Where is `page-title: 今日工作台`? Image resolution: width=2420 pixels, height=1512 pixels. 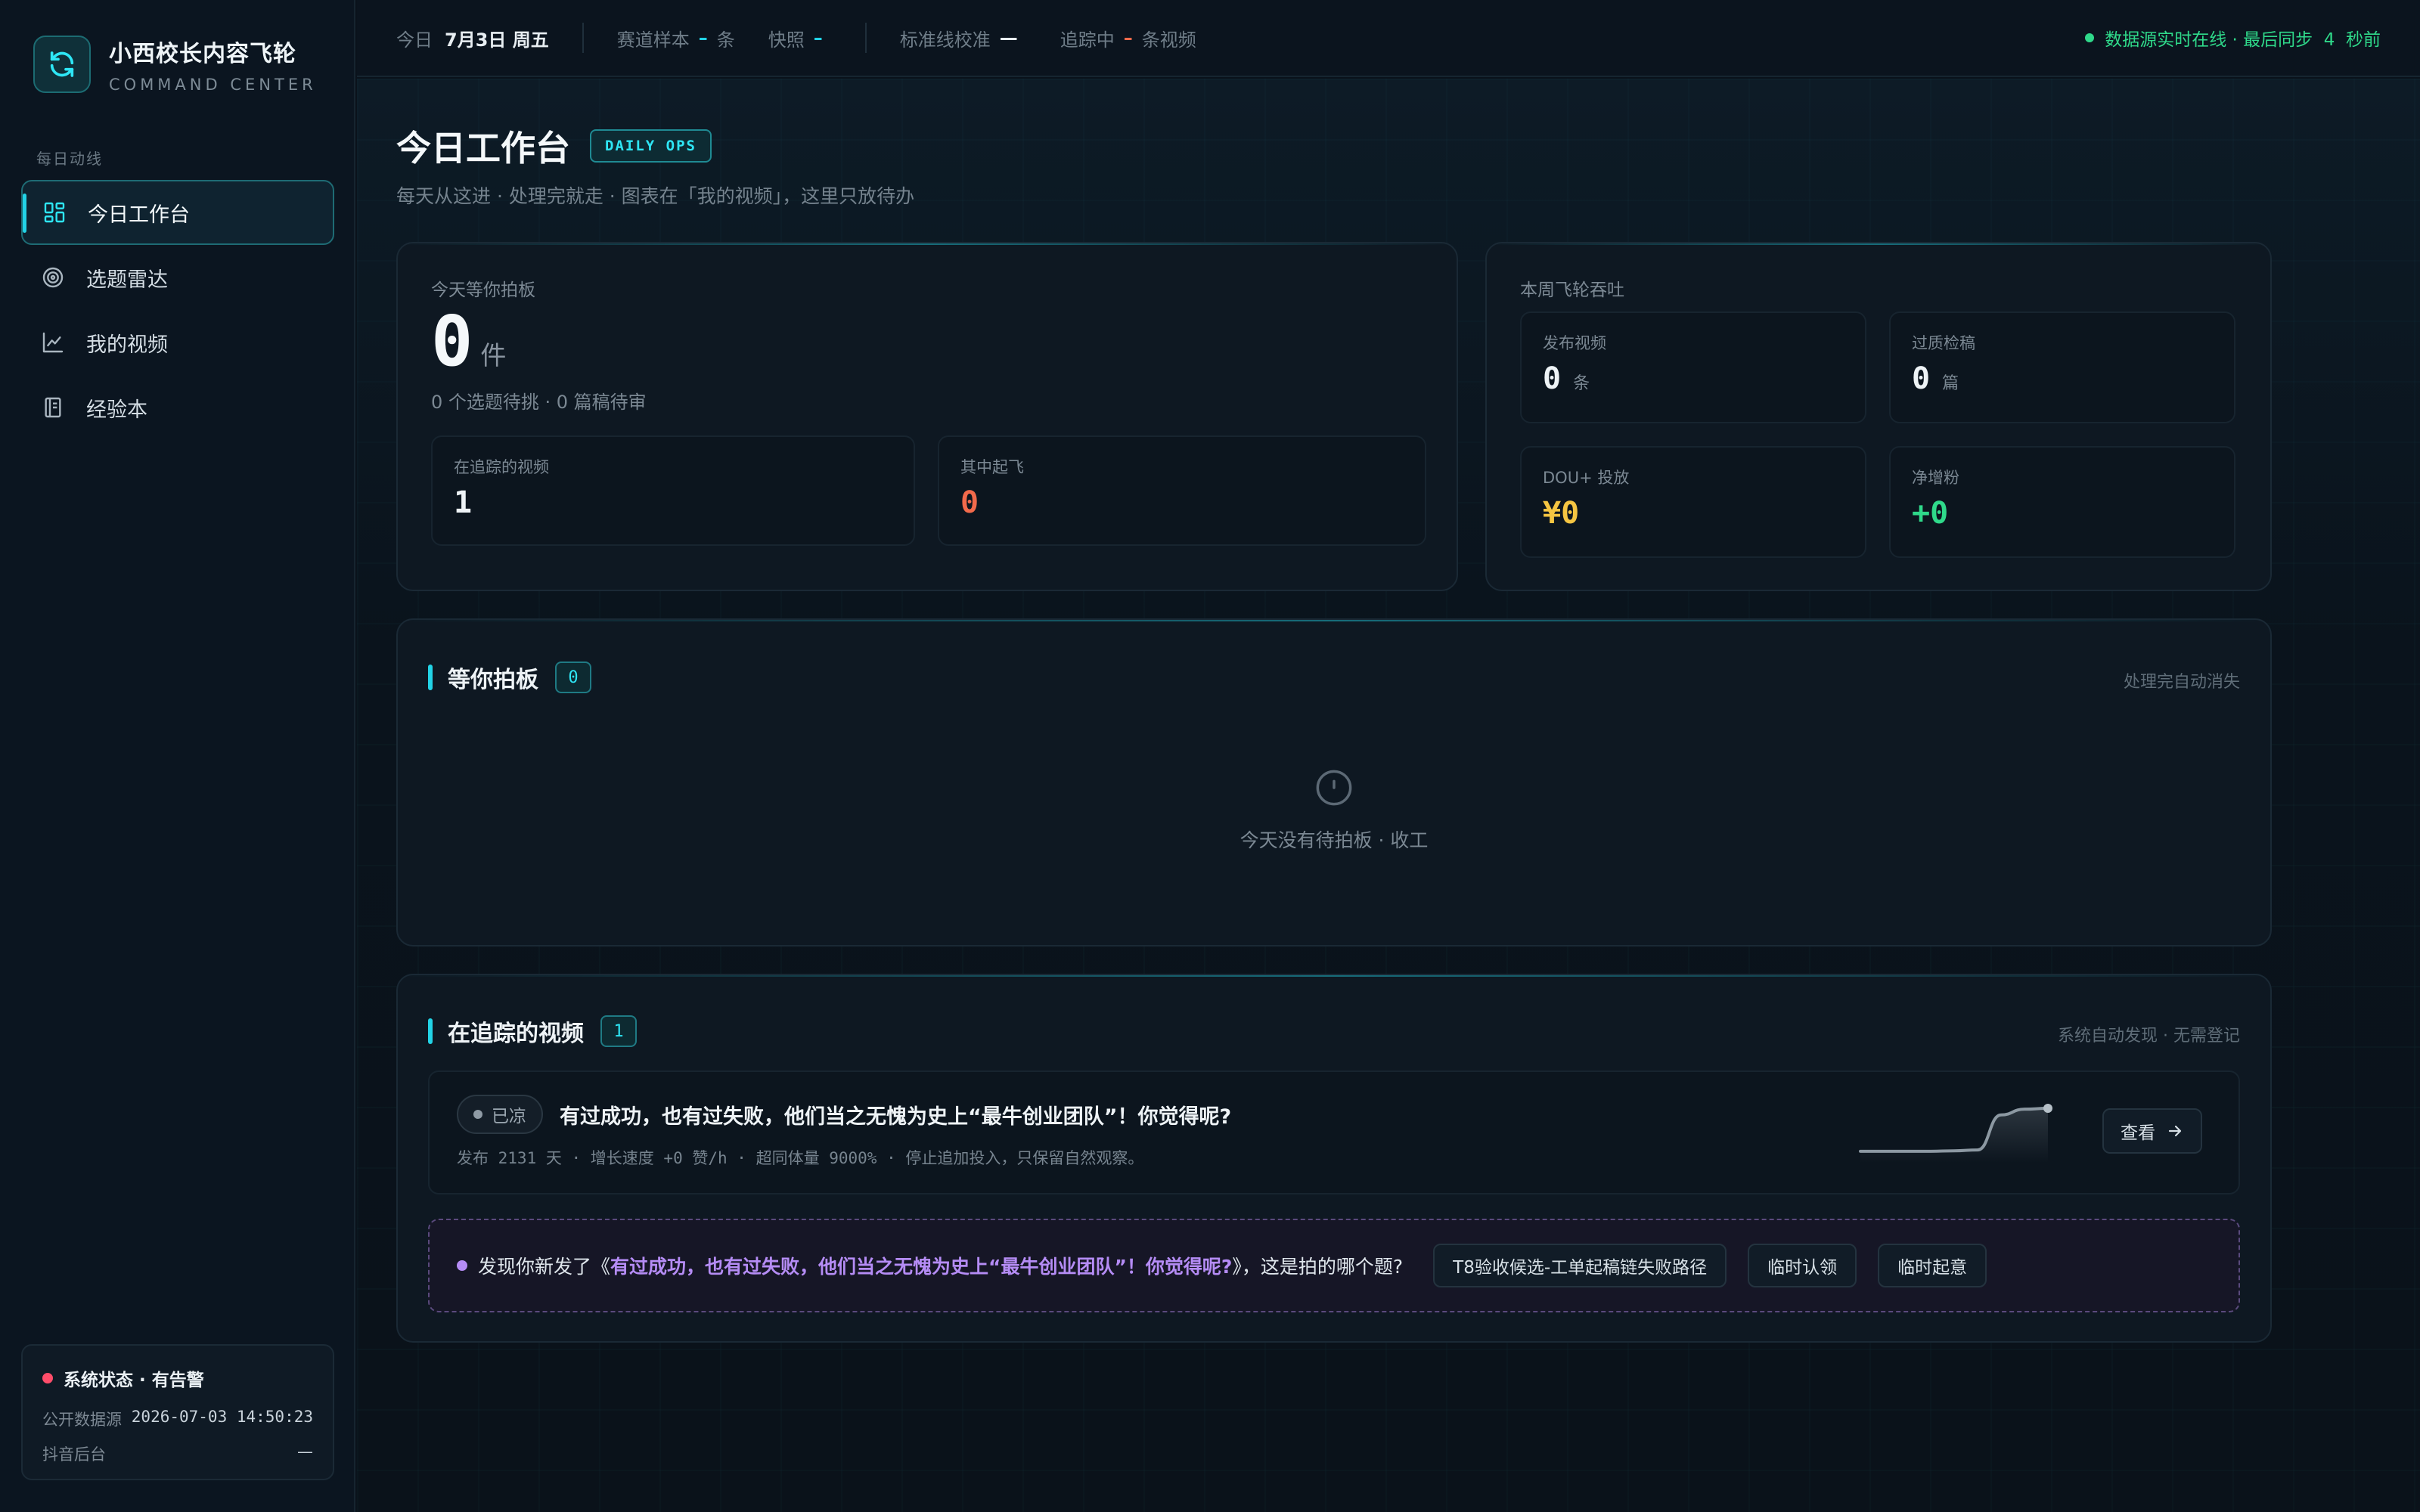
page-title: 今日工作台 is located at coordinates (483, 148).